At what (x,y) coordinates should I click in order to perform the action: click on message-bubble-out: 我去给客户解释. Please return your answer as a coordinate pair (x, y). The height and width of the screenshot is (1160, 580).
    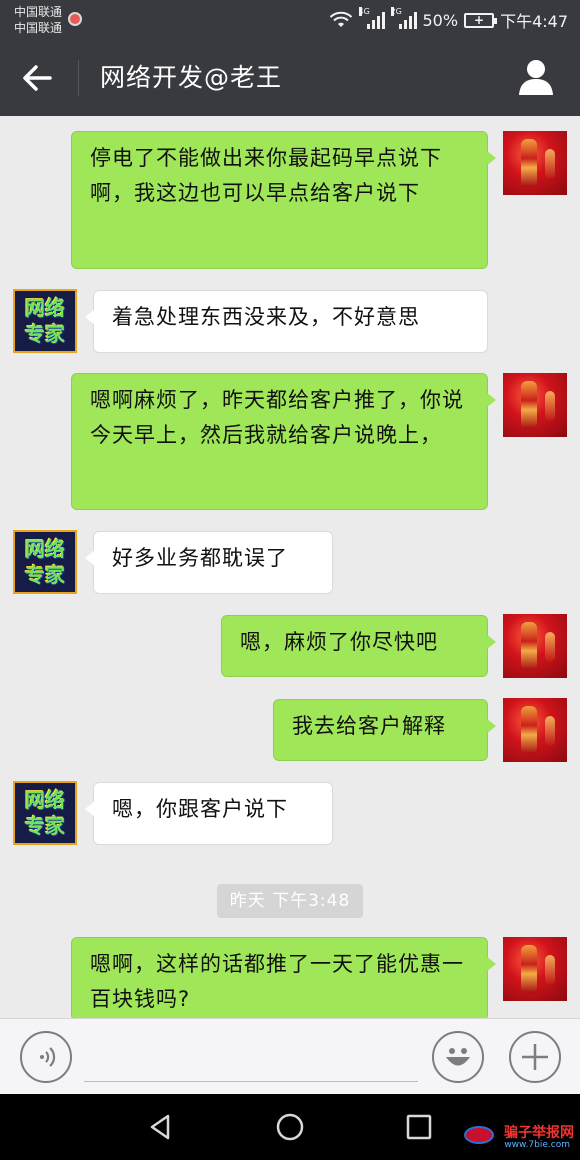
    Looking at the image, I should click on (384, 730).